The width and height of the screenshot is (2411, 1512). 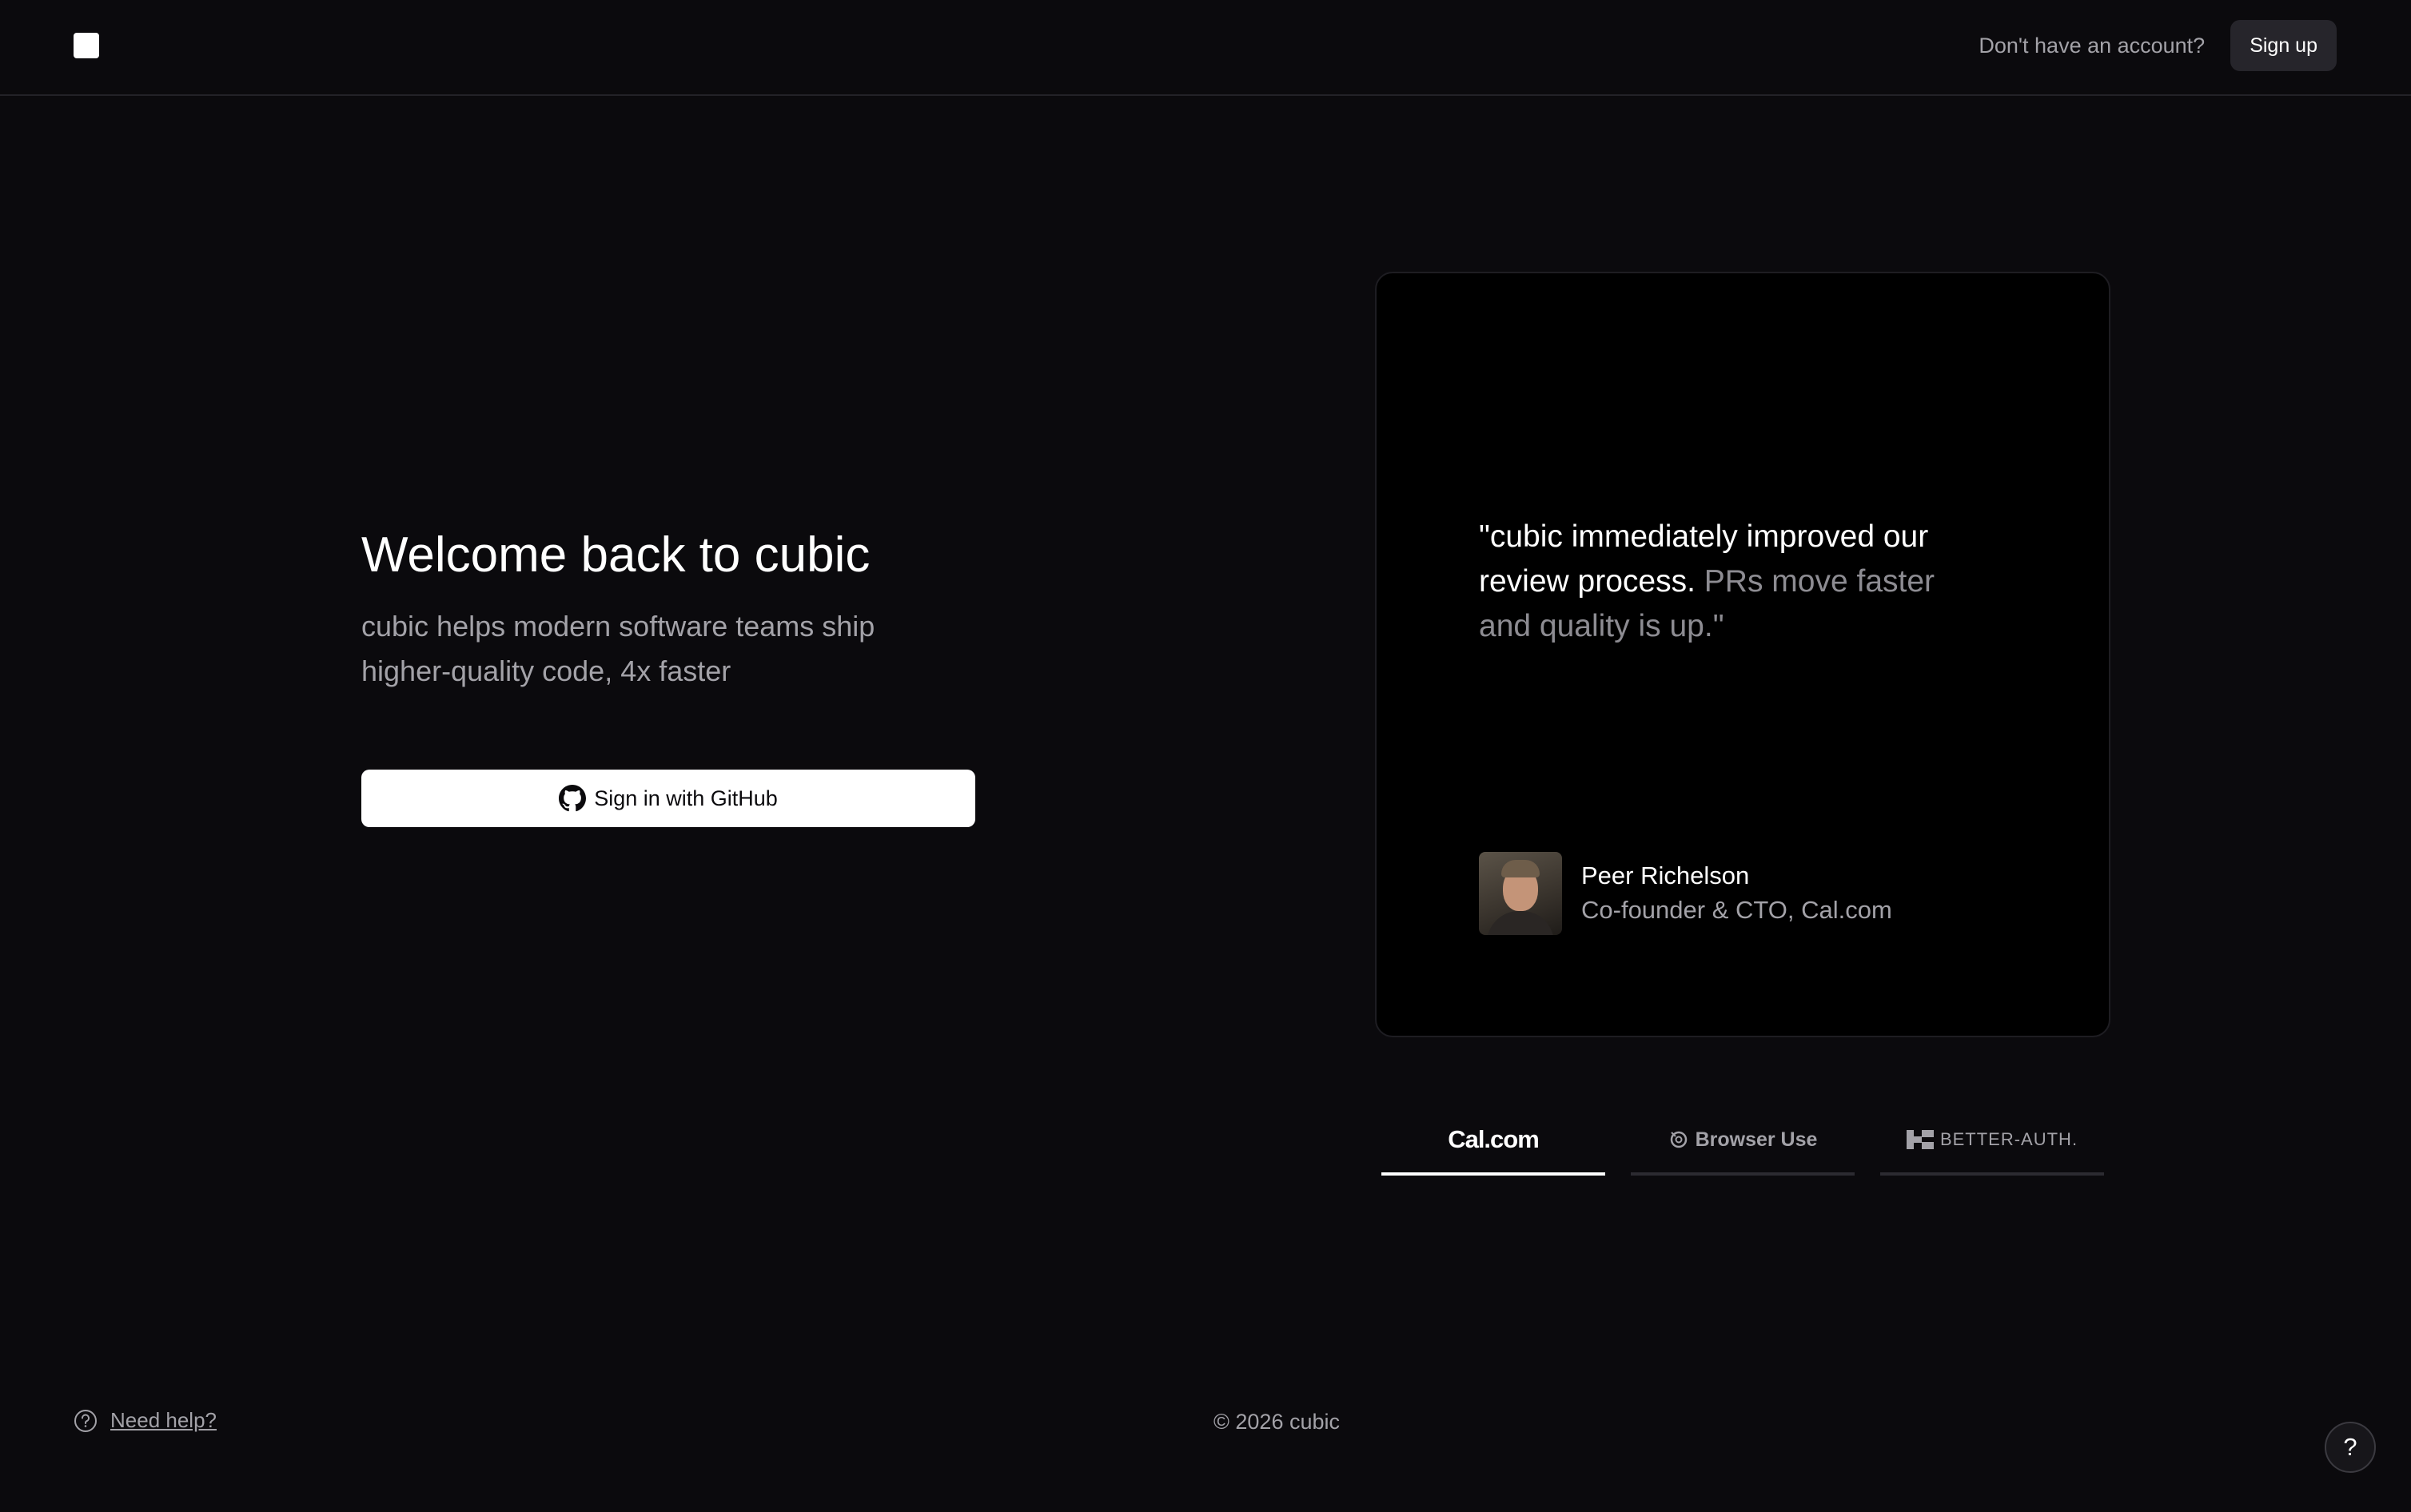 I want to click on tab-cal-com: Cal.com, so click(x=1493, y=1141).